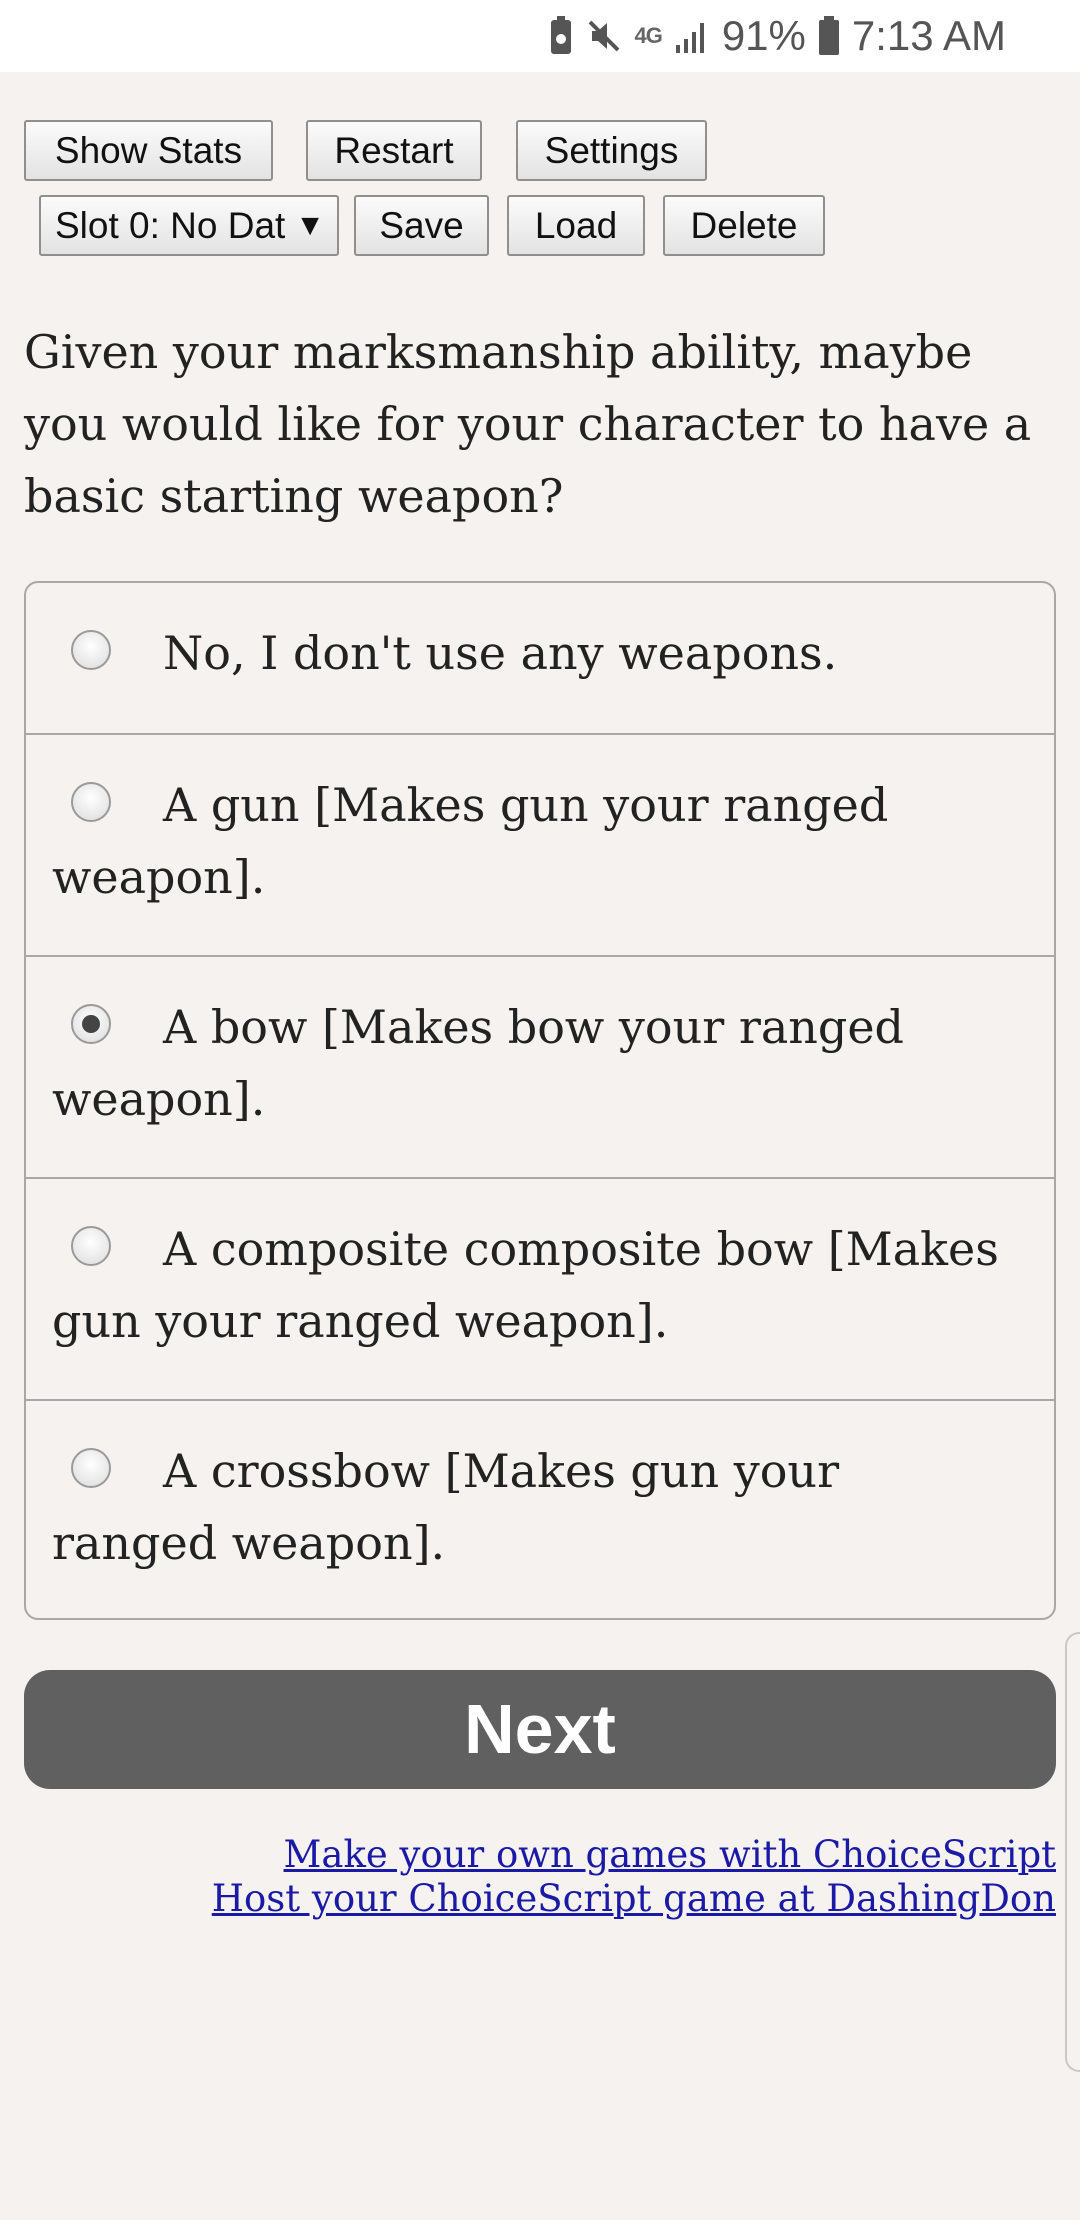 This screenshot has width=1080, height=2220. Describe the element at coordinates (540, 1729) in the screenshot. I see `next-button: Next` at that location.